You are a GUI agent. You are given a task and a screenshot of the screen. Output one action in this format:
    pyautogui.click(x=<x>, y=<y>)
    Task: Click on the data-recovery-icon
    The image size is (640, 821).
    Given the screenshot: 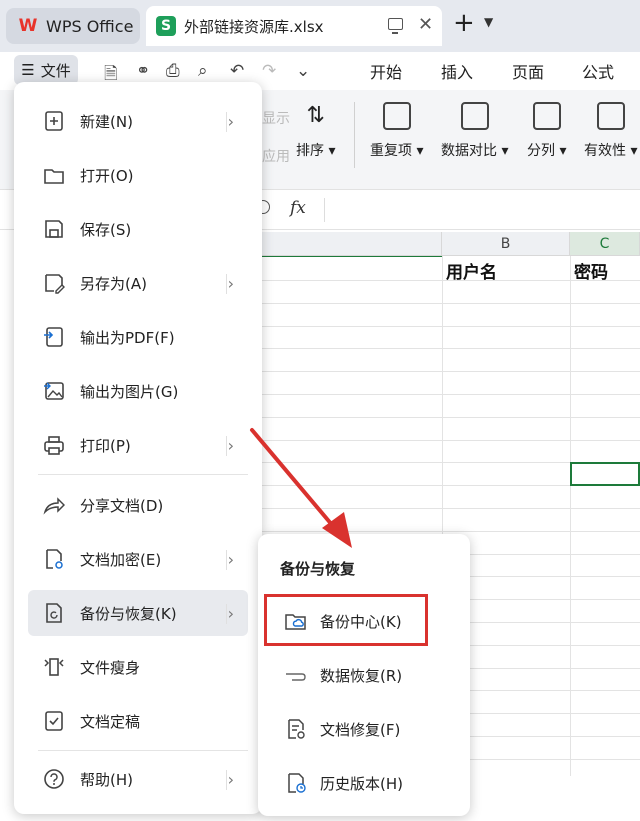 What is the action you would take?
    pyautogui.click(x=296, y=675)
    